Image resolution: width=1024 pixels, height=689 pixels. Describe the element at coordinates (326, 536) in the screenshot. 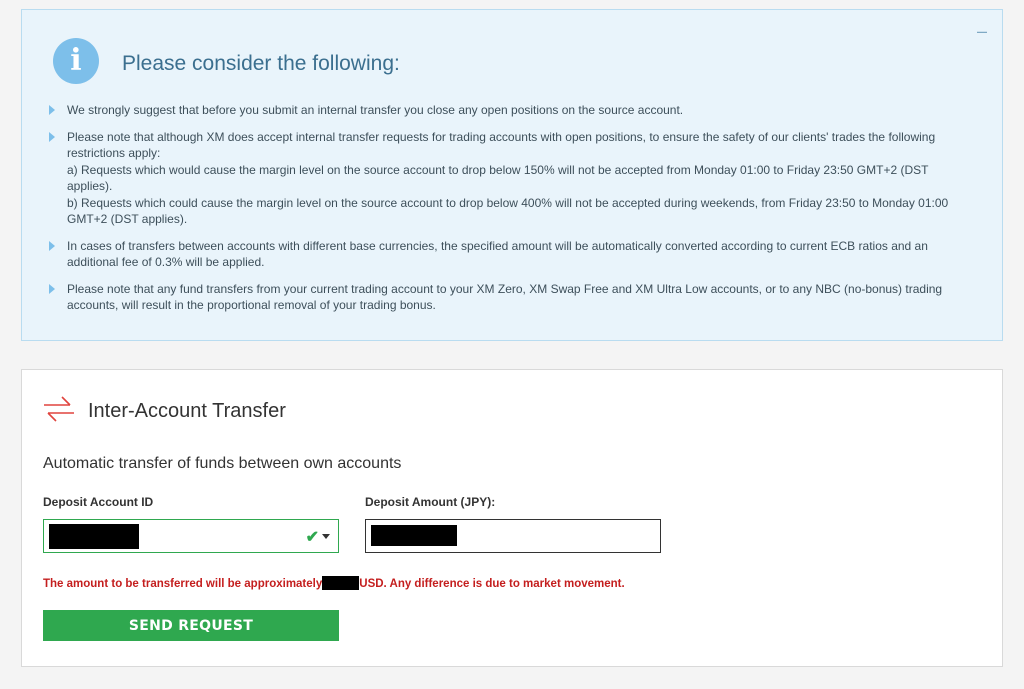

I see `chevron-down-icon` at that location.